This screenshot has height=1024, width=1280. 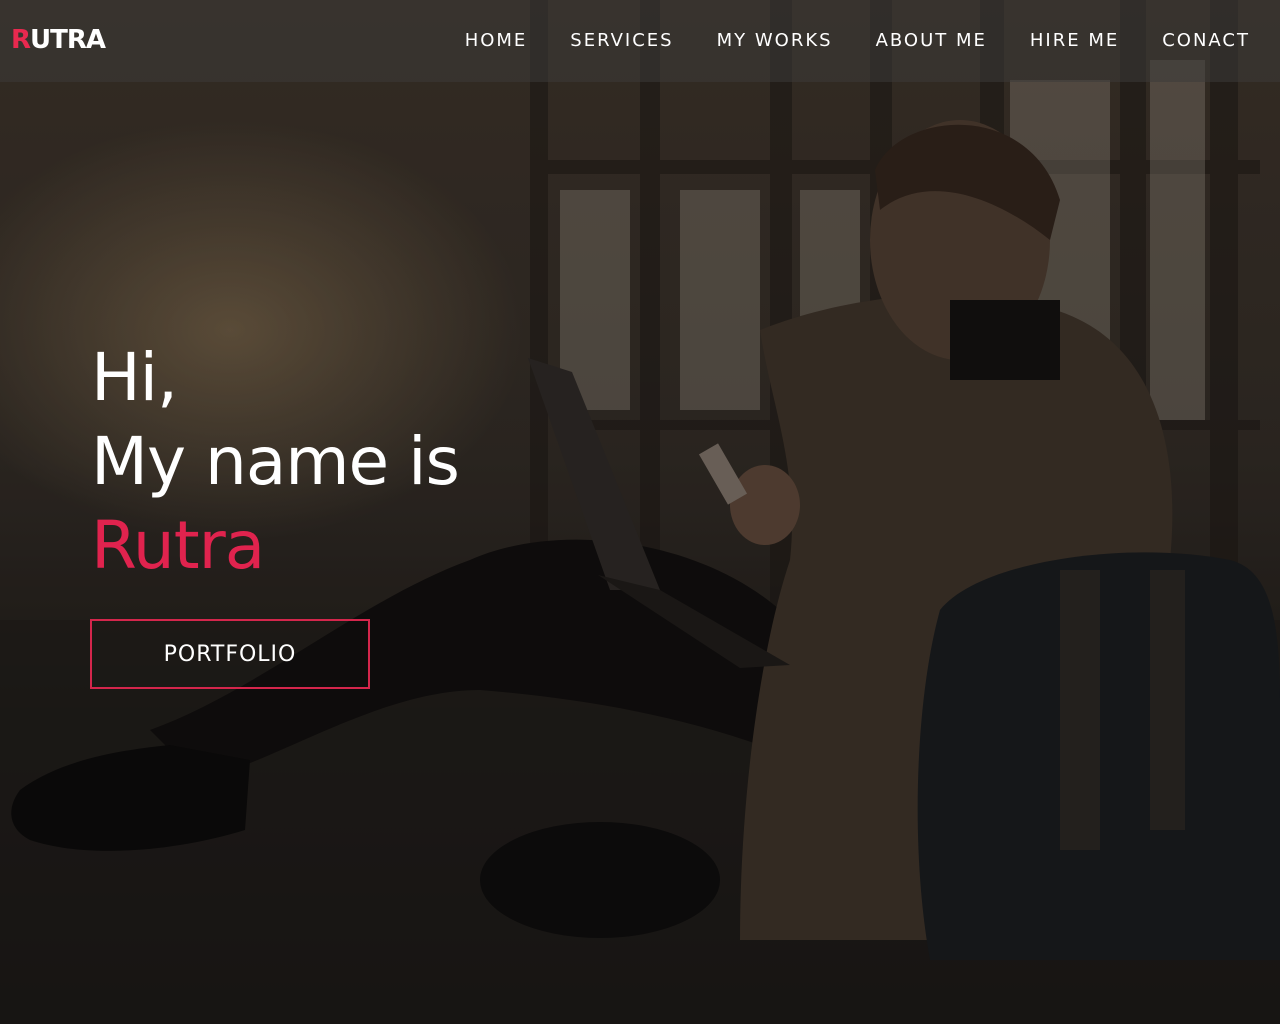 I want to click on brand-logo-first-letter: R, so click(x=21, y=40).